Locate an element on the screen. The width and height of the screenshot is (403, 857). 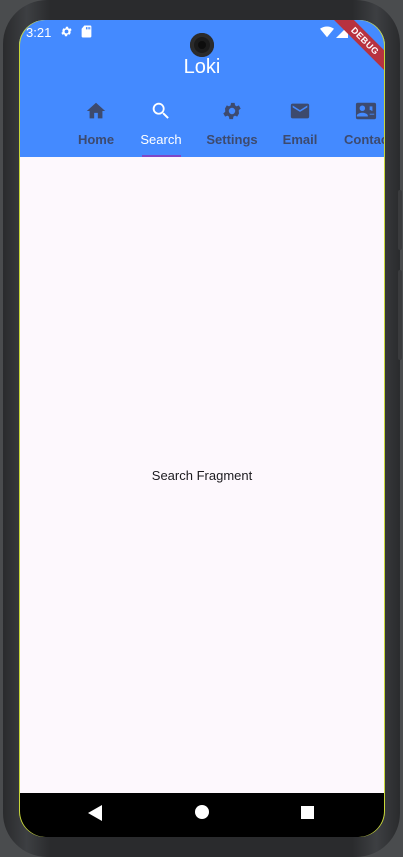
back-icon is located at coordinates (95, 815).